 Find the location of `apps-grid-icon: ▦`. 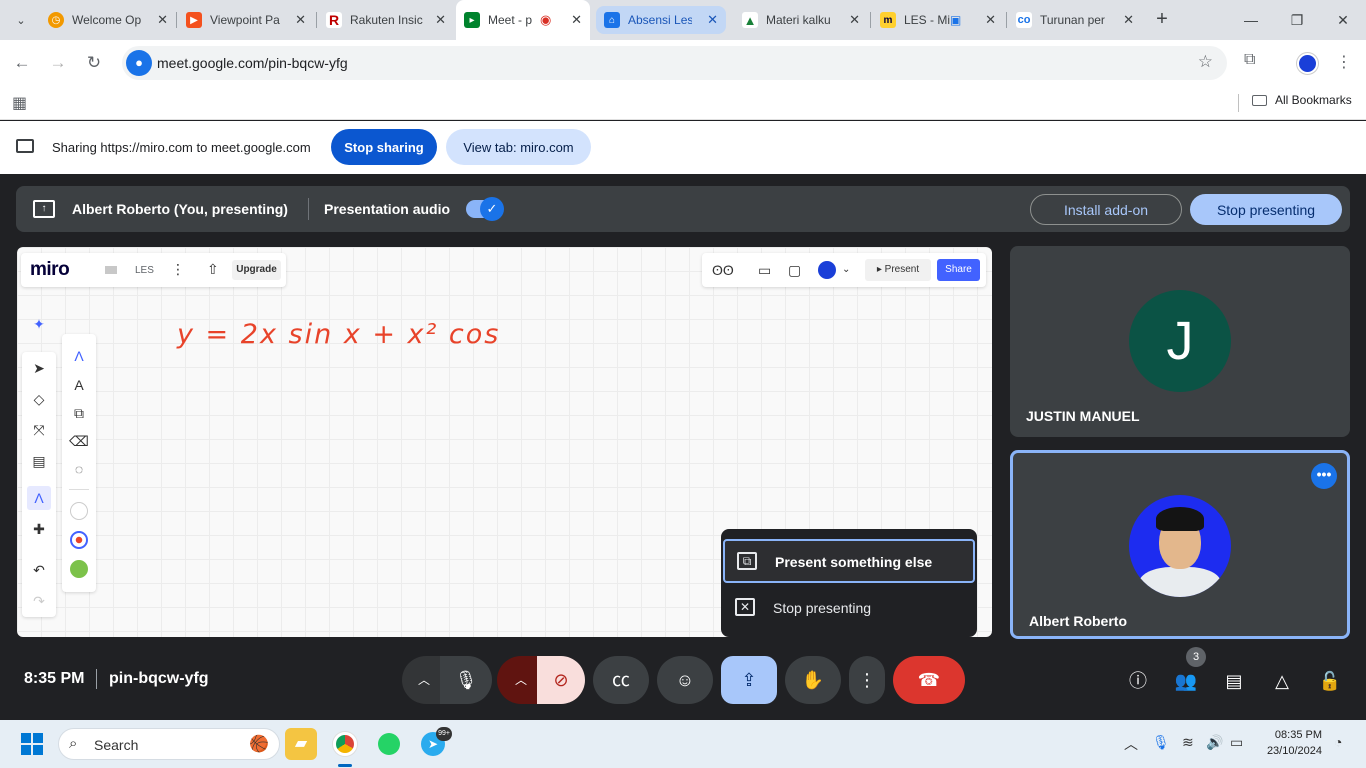

apps-grid-icon: ▦ is located at coordinates (19, 103).